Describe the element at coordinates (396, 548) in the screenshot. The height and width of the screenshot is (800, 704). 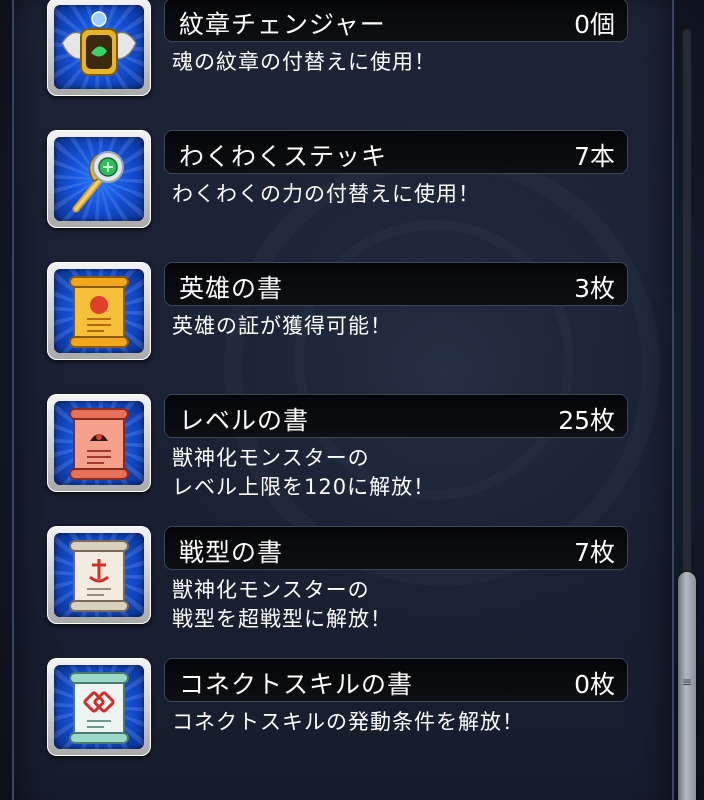
I see `item-name-bar: 戦型の書 7枚` at that location.